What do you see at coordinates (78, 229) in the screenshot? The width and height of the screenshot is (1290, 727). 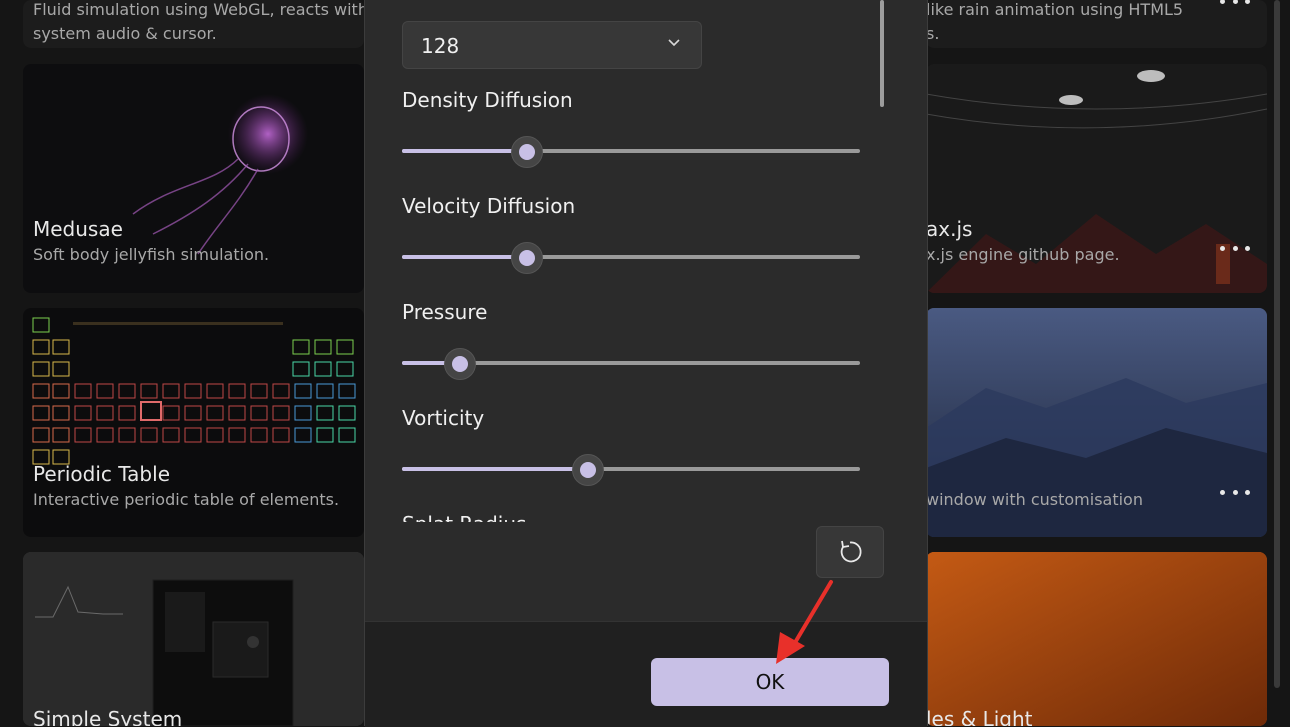 I see `card-title: Medusae` at bounding box center [78, 229].